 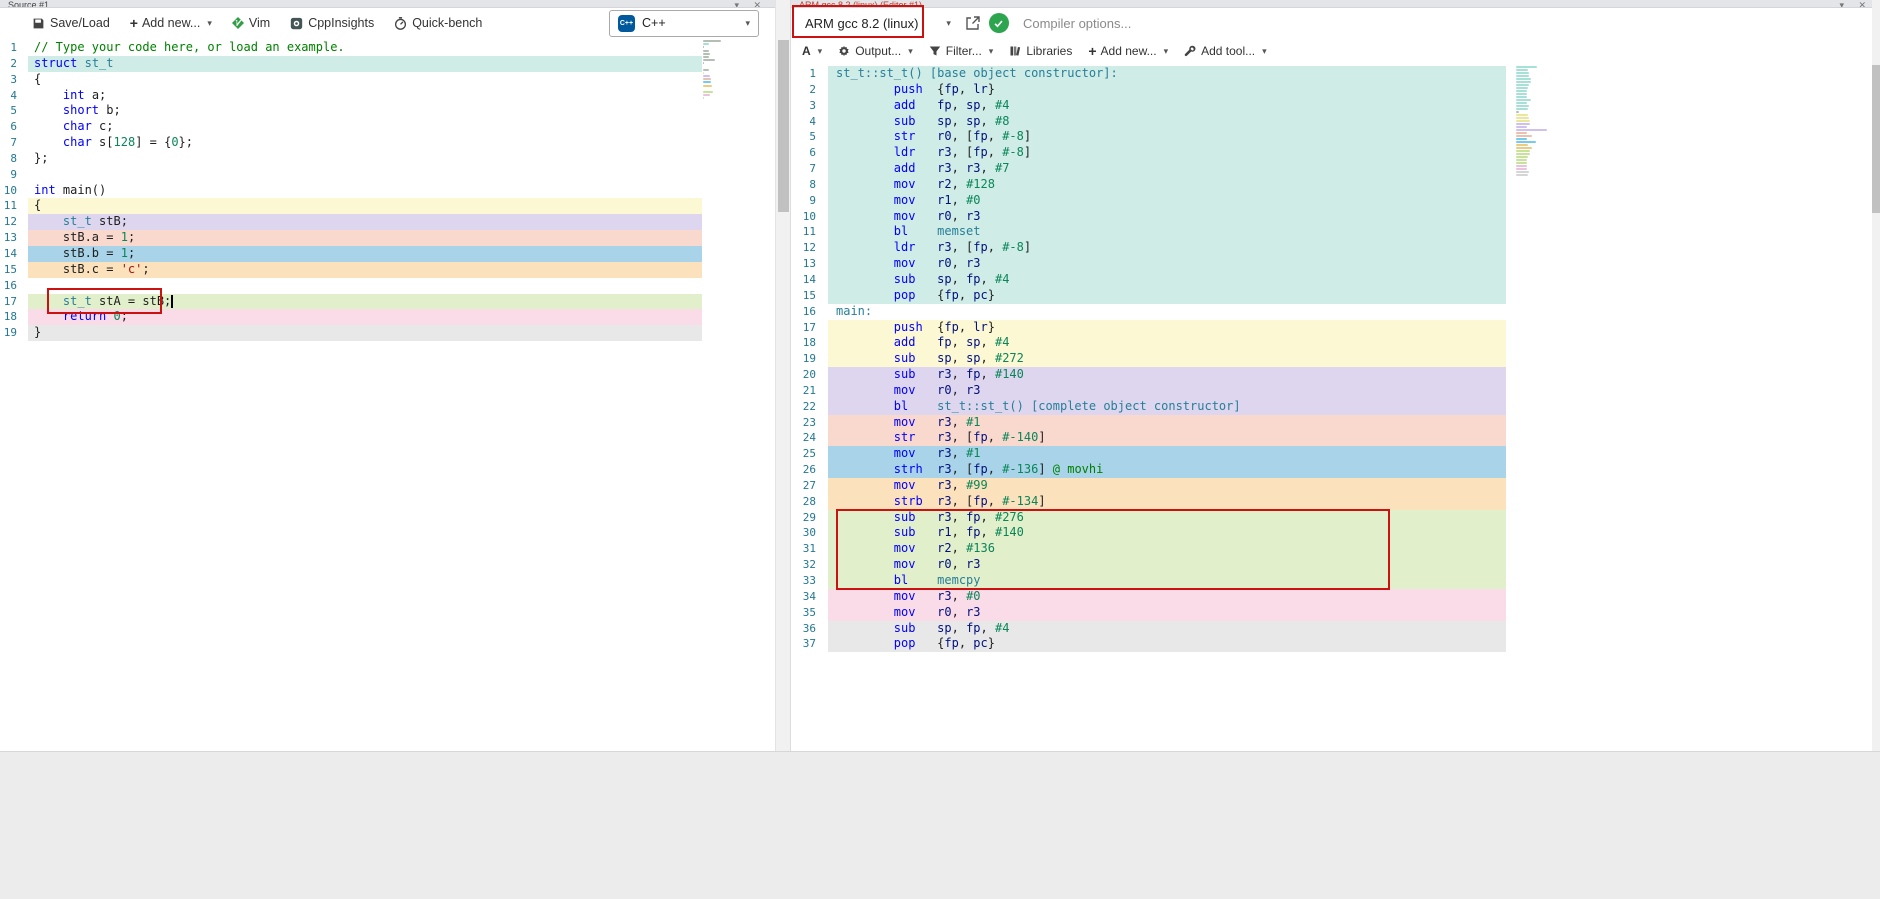 I want to click on code-line: 3{, so click(x=387, y=80).